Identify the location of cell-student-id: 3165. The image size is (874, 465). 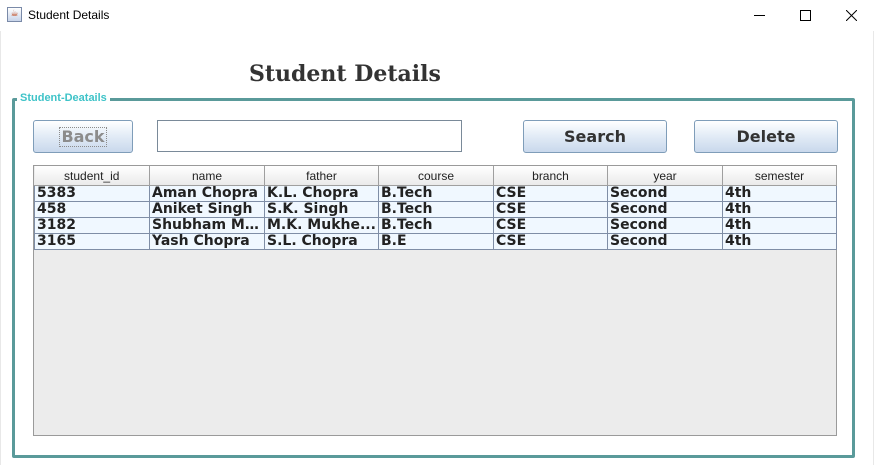
(92, 241).